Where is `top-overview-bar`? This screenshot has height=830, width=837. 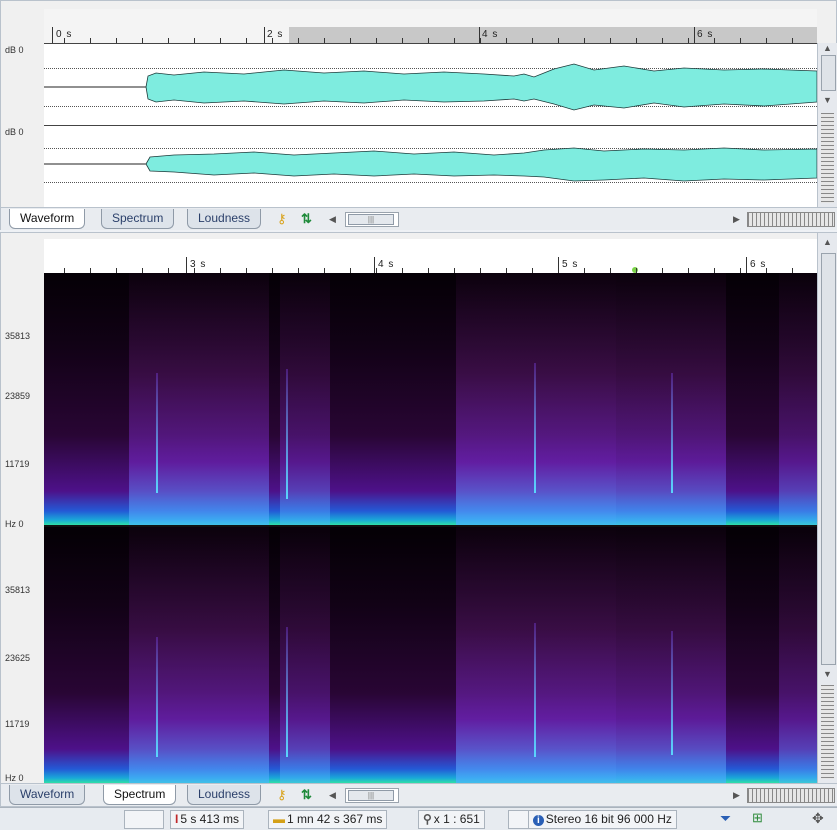 top-overview-bar is located at coordinates (791, 219).